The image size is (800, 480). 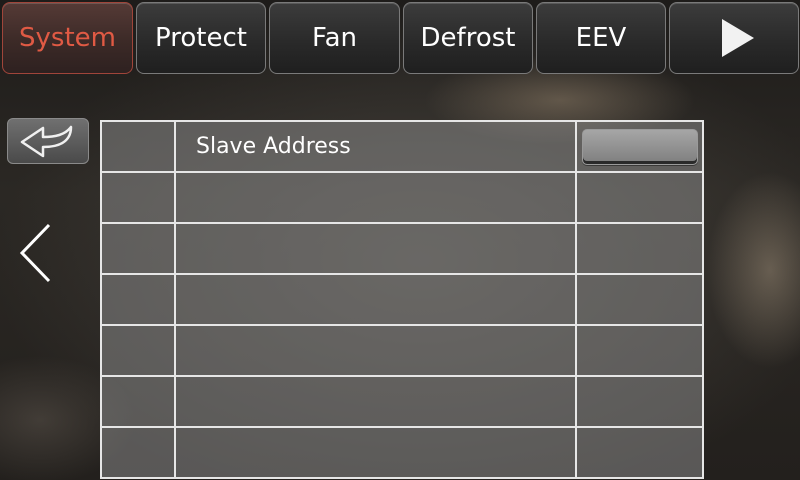 What do you see at coordinates (468, 38) in the screenshot?
I see `tab-defrost: Defrost` at bounding box center [468, 38].